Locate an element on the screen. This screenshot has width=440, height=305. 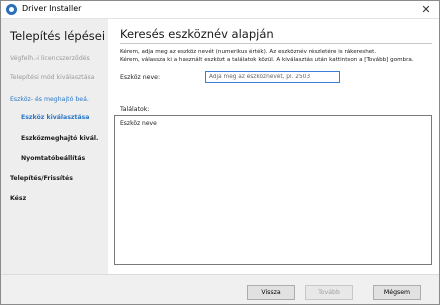
next-button: Tovább is located at coordinates (329, 292).